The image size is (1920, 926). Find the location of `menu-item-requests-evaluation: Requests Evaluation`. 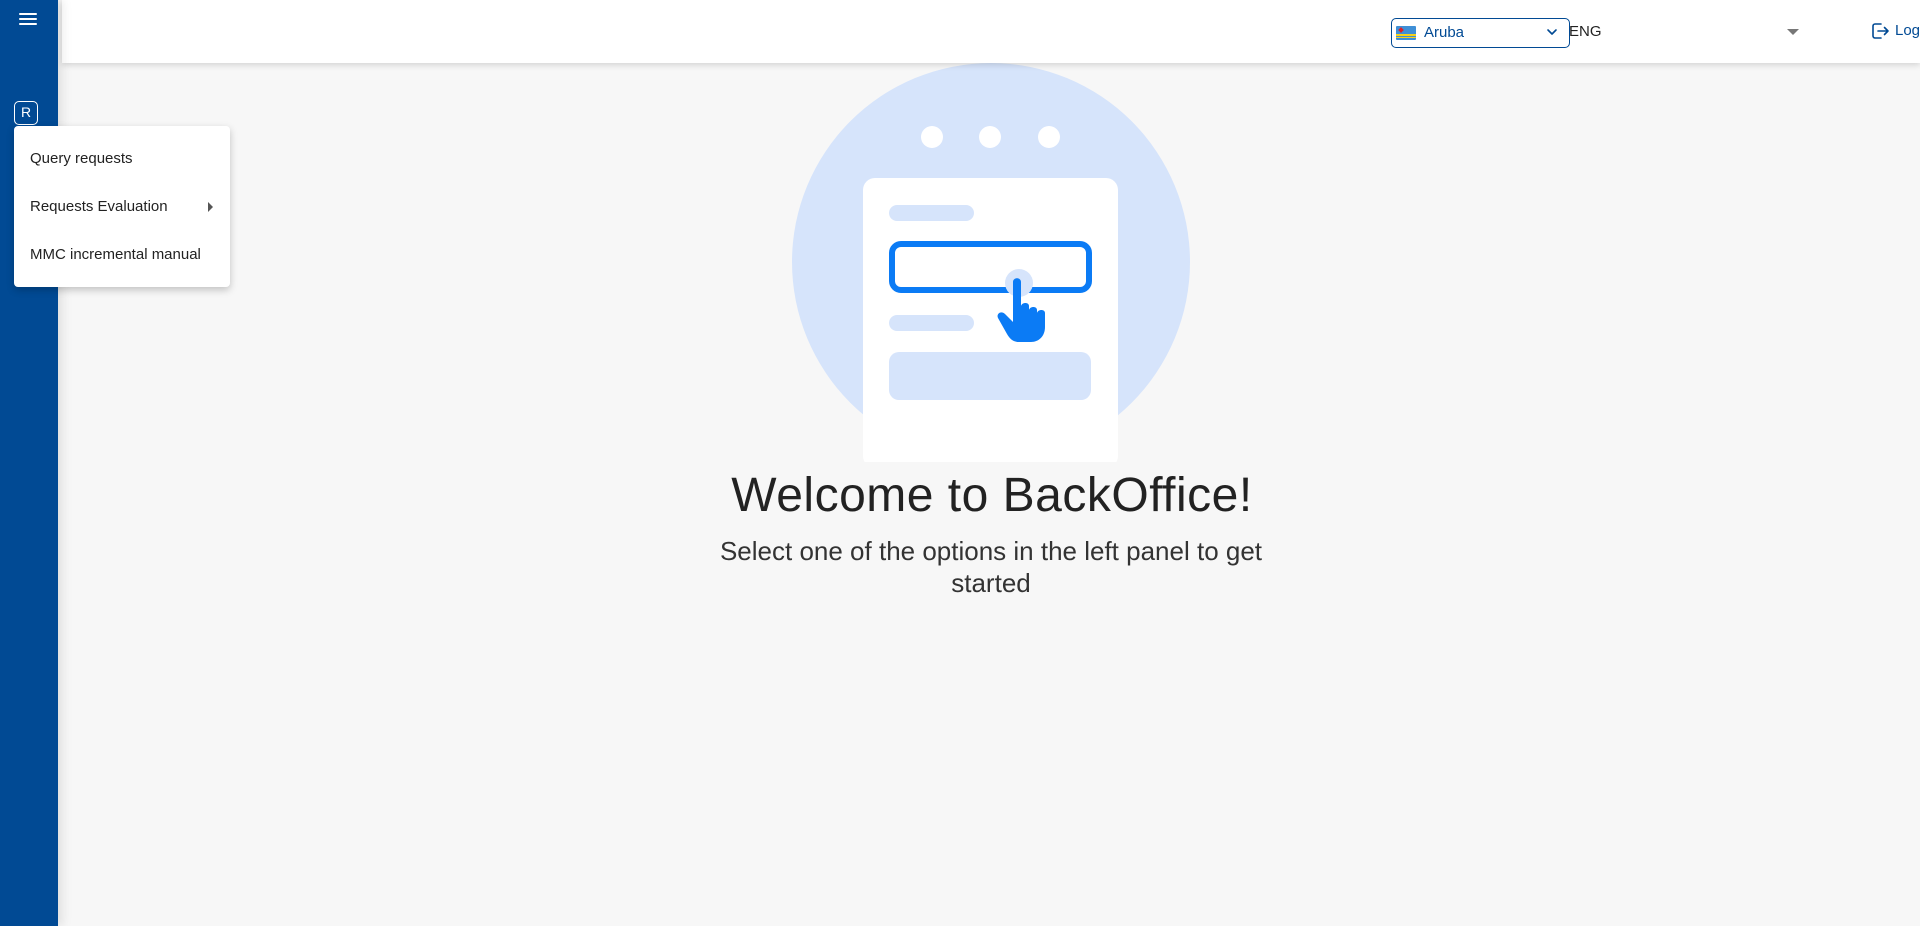

menu-item-requests-evaluation: Requests Evaluation is located at coordinates (122, 207).